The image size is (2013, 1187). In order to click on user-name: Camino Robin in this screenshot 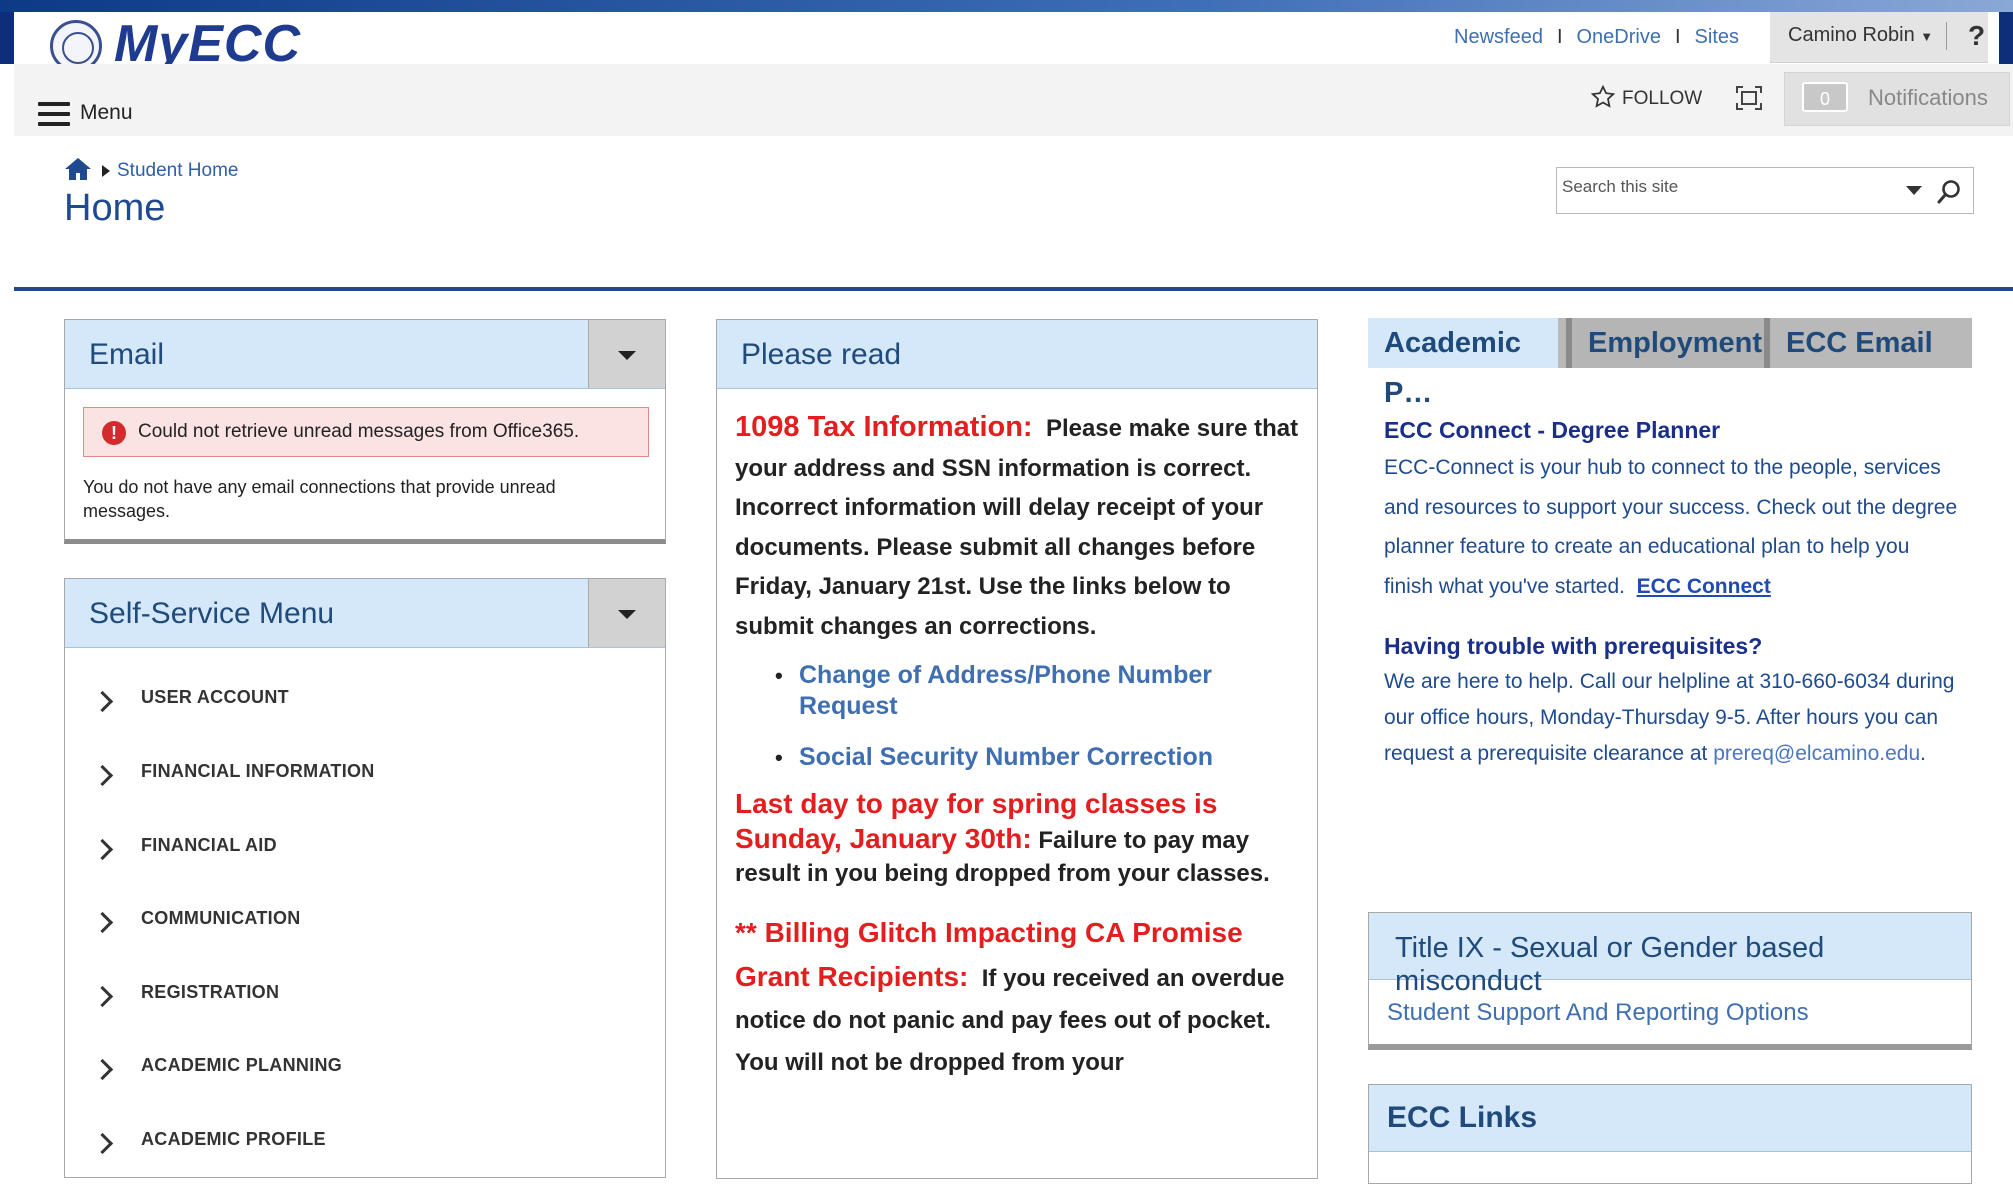, I will do `click(1851, 35)`.